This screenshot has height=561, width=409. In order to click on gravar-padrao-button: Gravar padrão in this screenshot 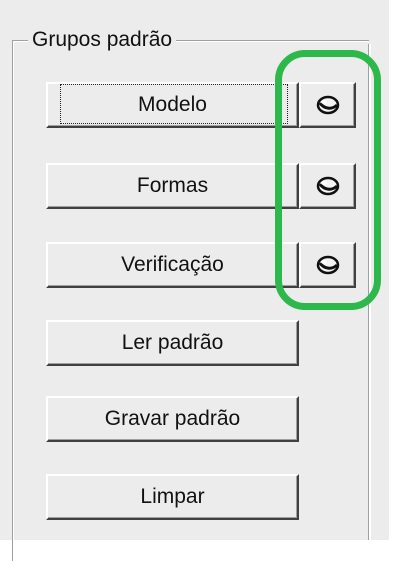, I will do `click(172, 419)`.